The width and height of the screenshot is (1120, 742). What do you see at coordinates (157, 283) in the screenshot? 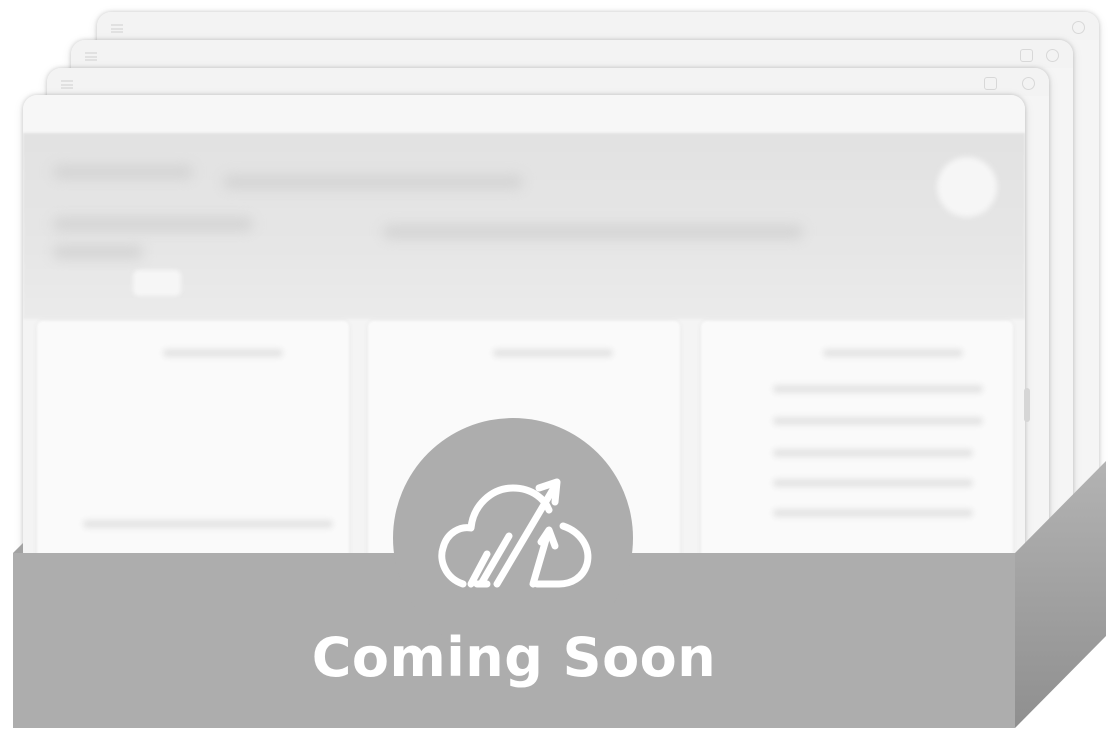
I see `blurred-button` at bounding box center [157, 283].